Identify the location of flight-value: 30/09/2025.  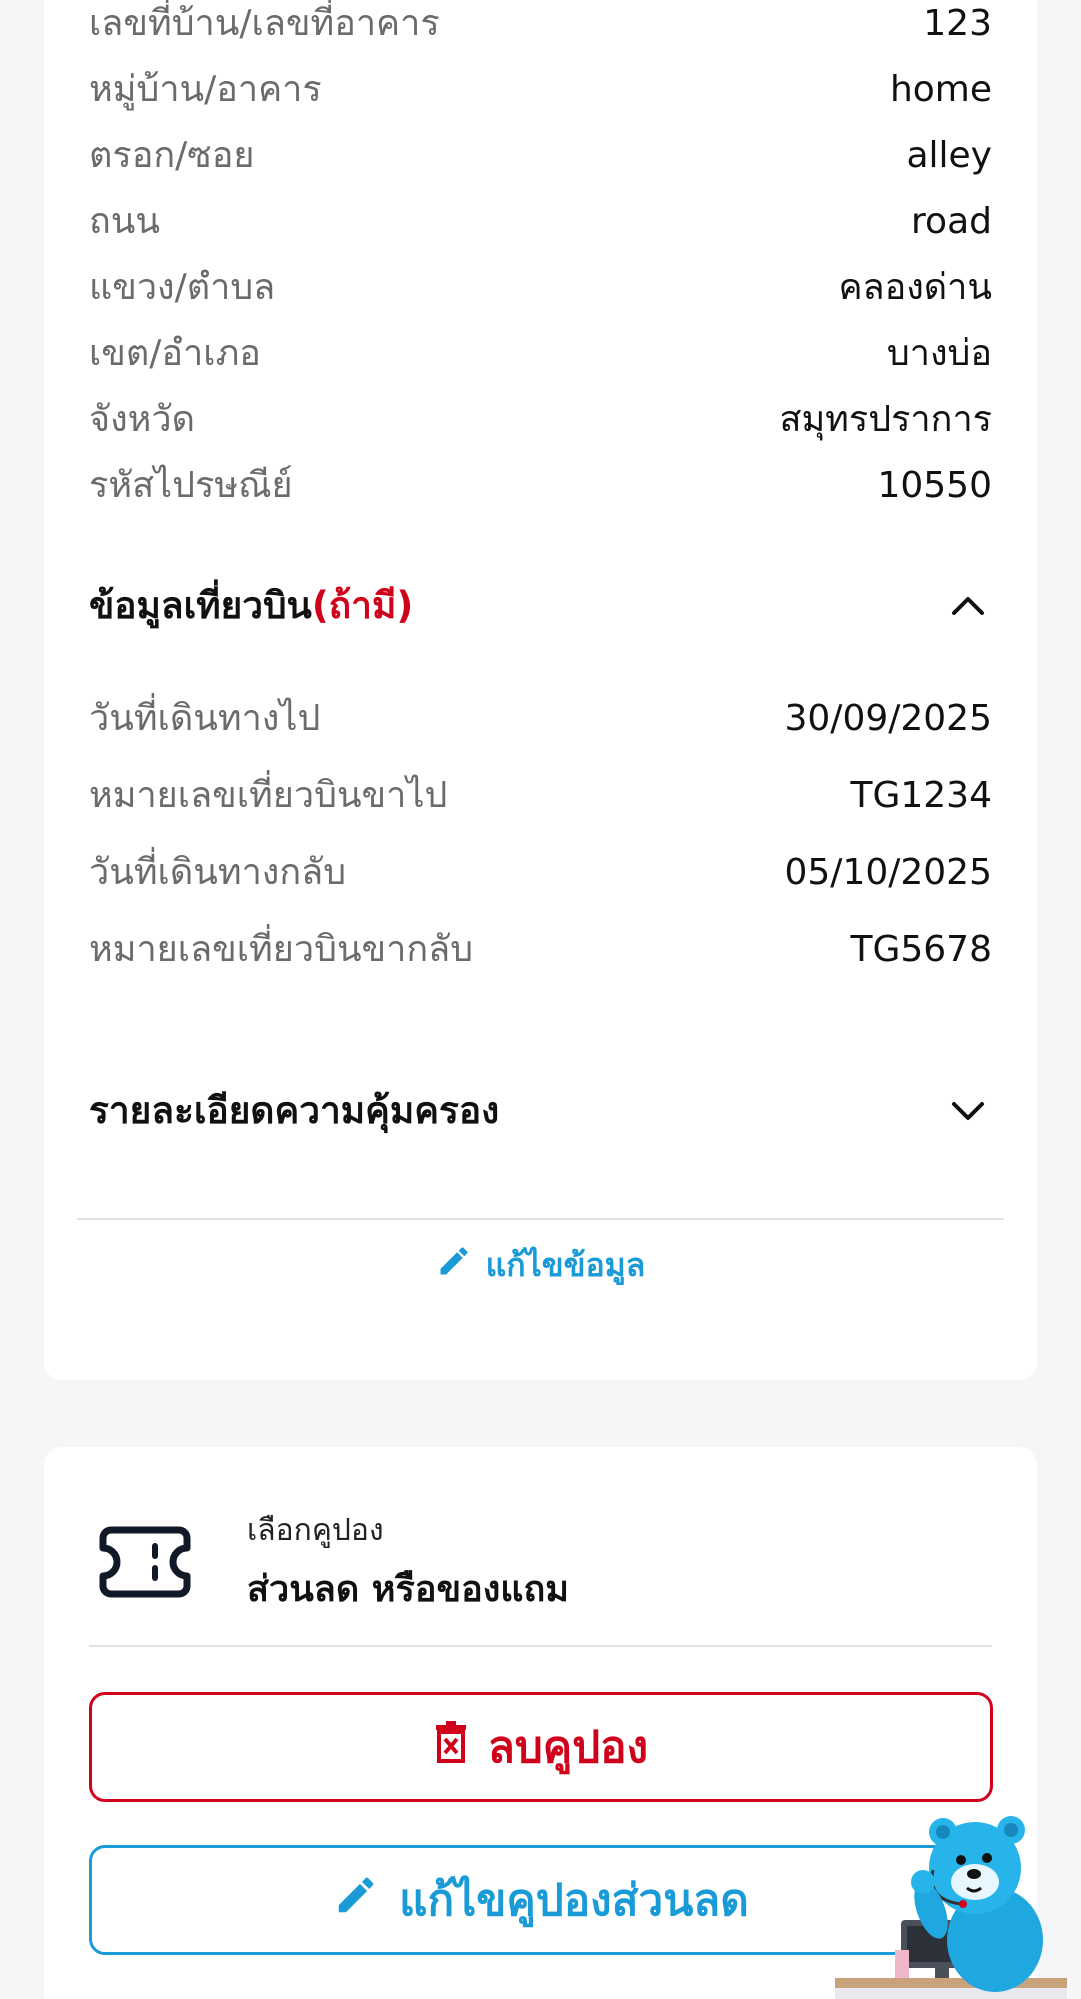
(888, 718).